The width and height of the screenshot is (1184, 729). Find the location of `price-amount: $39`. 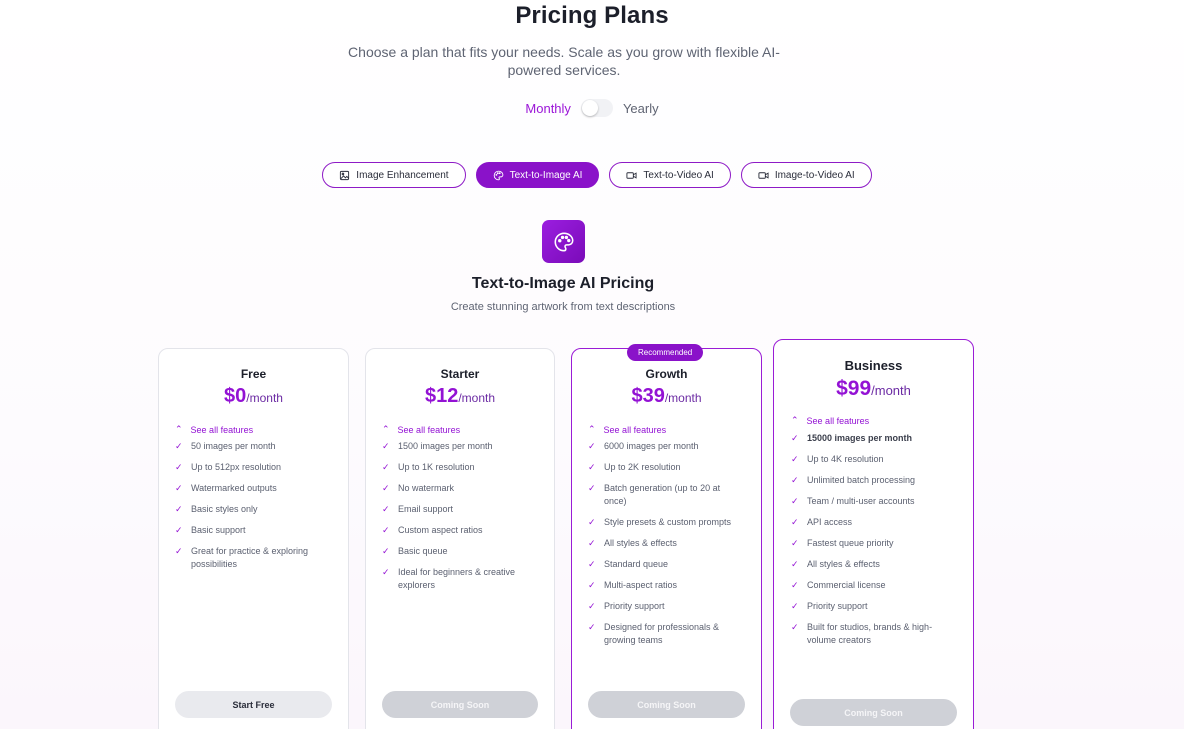

price-amount: $39 is located at coordinates (648, 396).